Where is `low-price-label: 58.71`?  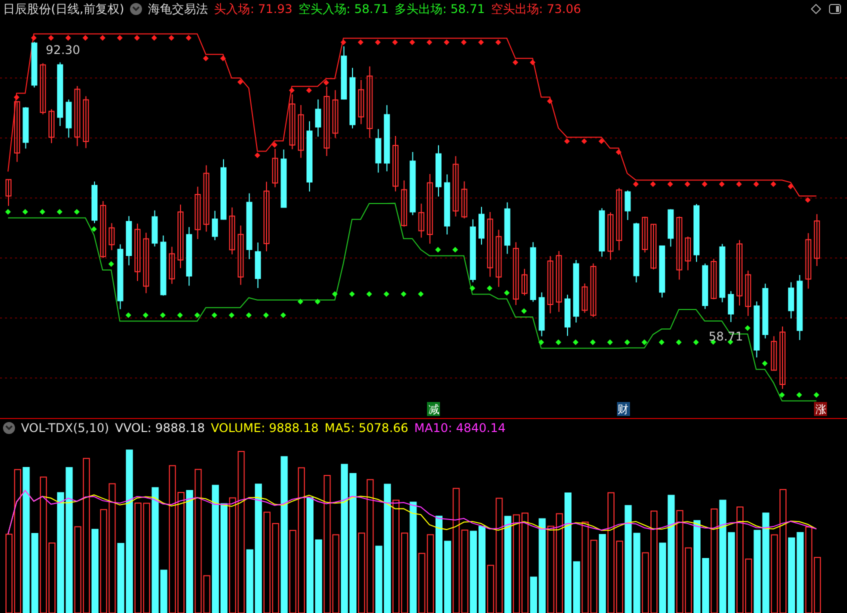
low-price-label: 58.71 is located at coordinates (725, 336).